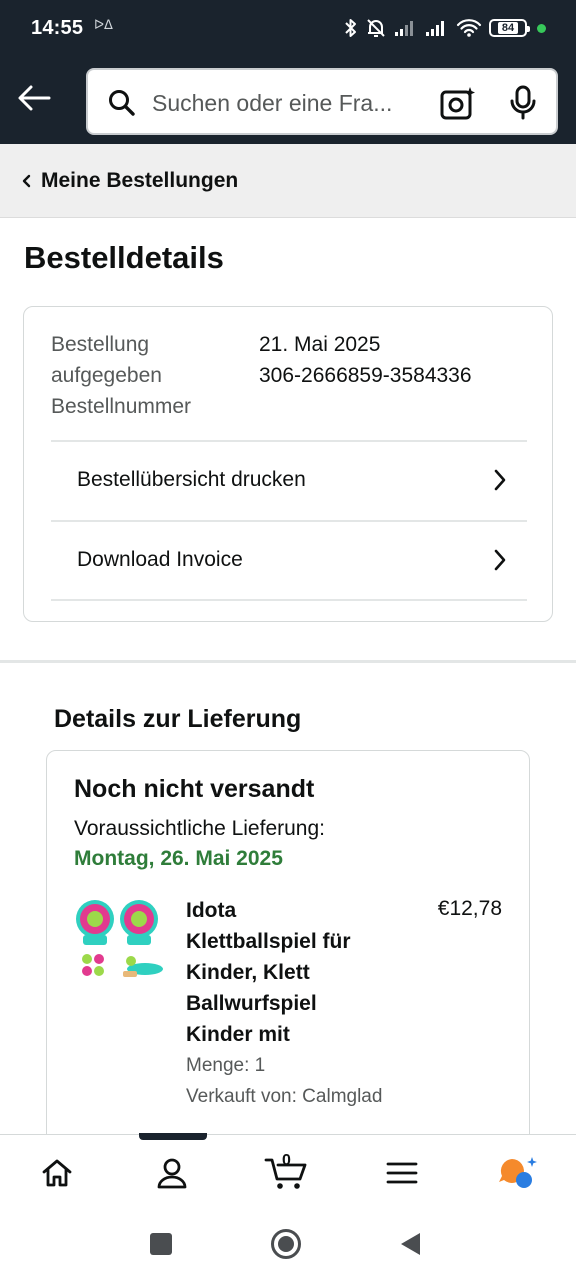  I want to click on back-arrow-icon, so click(34, 98).